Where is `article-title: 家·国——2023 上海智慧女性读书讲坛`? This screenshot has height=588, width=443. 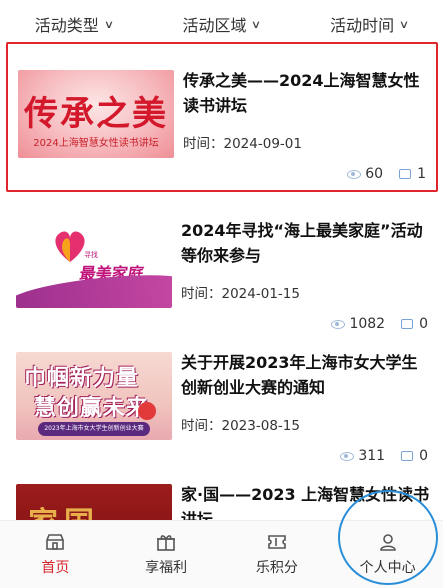 article-title: 家·国——2023 上海智慧女性读书讲坛 is located at coordinates (305, 502).